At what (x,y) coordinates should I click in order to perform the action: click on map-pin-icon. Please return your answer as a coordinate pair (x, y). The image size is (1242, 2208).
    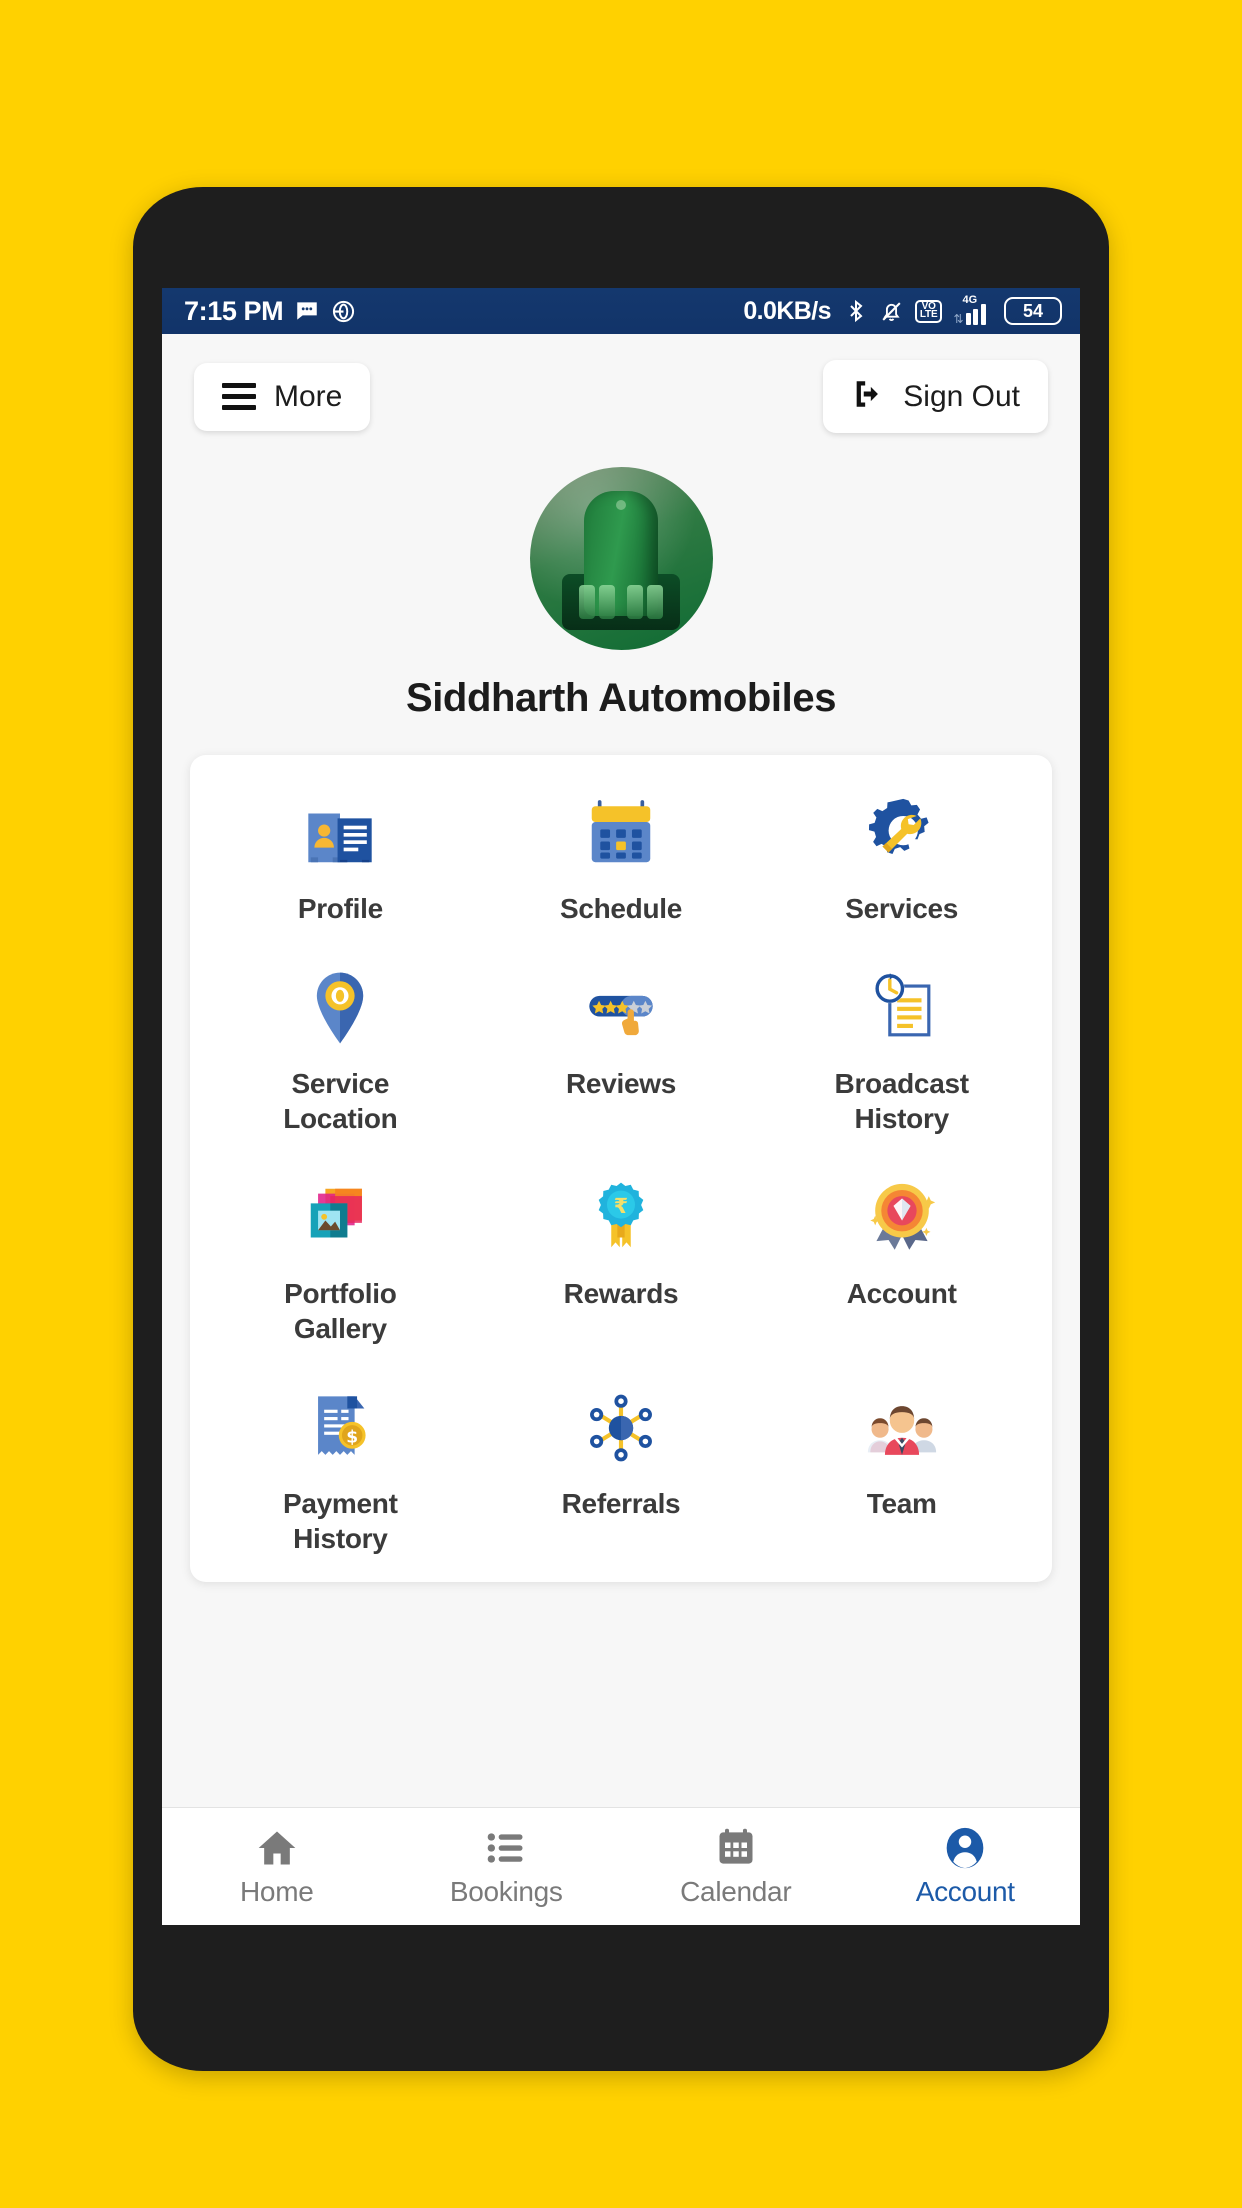
    Looking at the image, I should click on (340, 1008).